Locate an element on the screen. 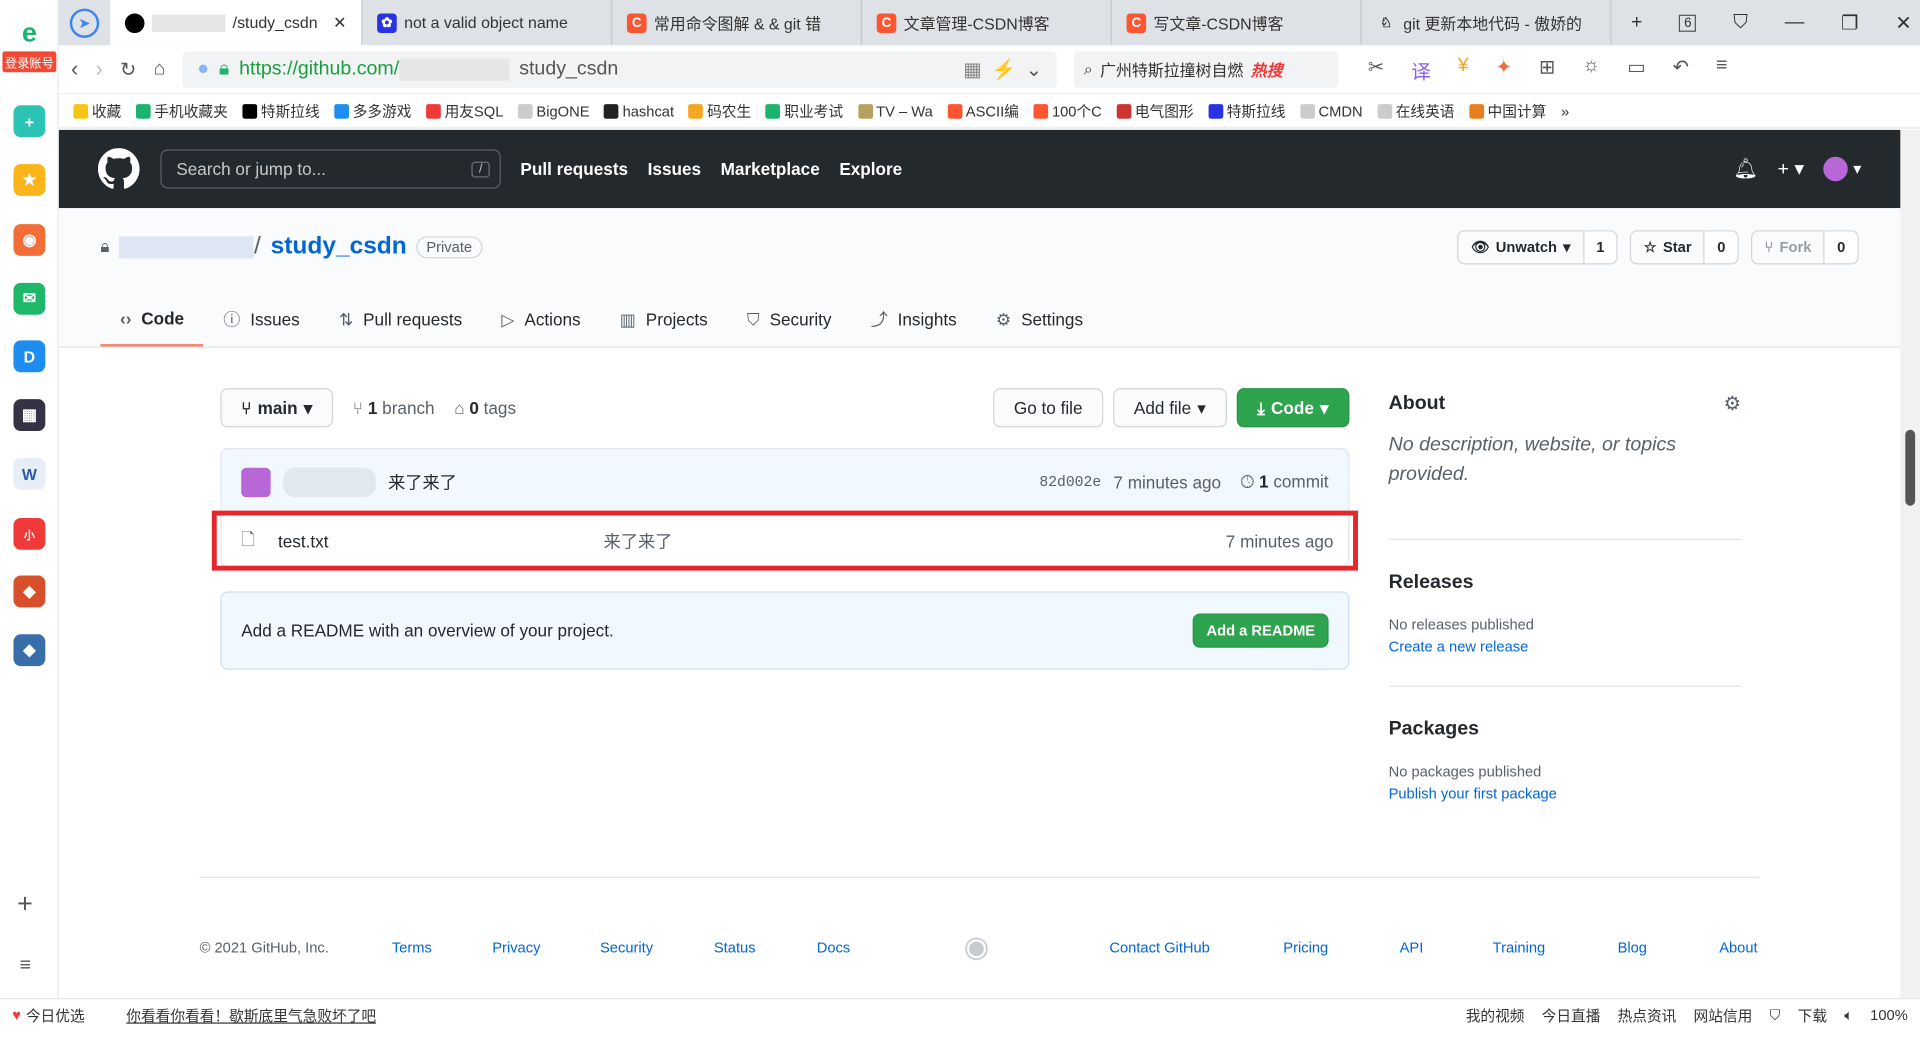  tab-code: ‹› Code is located at coordinates (152, 320).